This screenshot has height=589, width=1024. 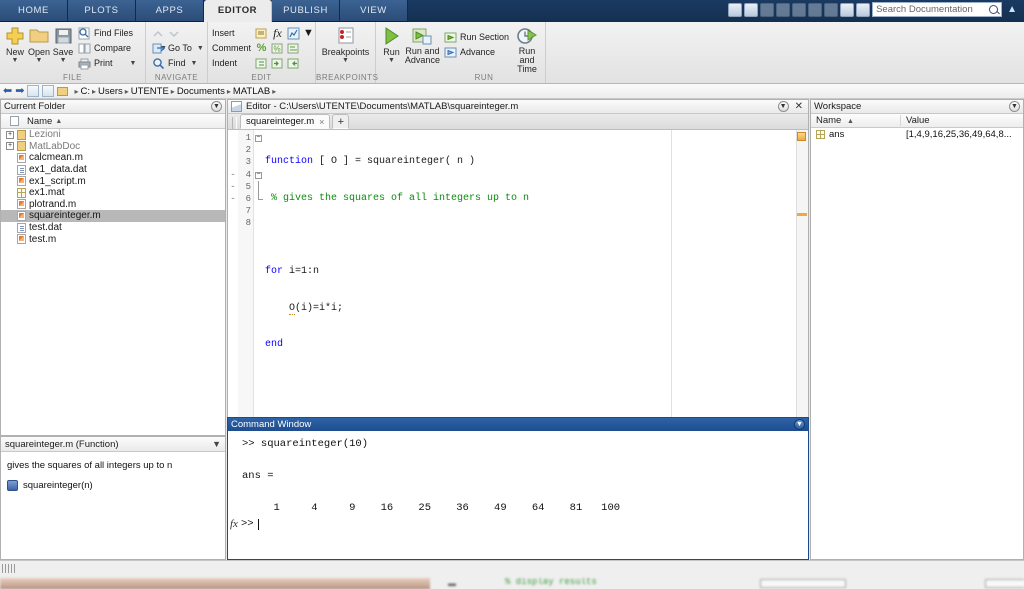 What do you see at coordinates (815, 9) in the screenshot?
I see `undo-icon` at bounding box center [815, 9].